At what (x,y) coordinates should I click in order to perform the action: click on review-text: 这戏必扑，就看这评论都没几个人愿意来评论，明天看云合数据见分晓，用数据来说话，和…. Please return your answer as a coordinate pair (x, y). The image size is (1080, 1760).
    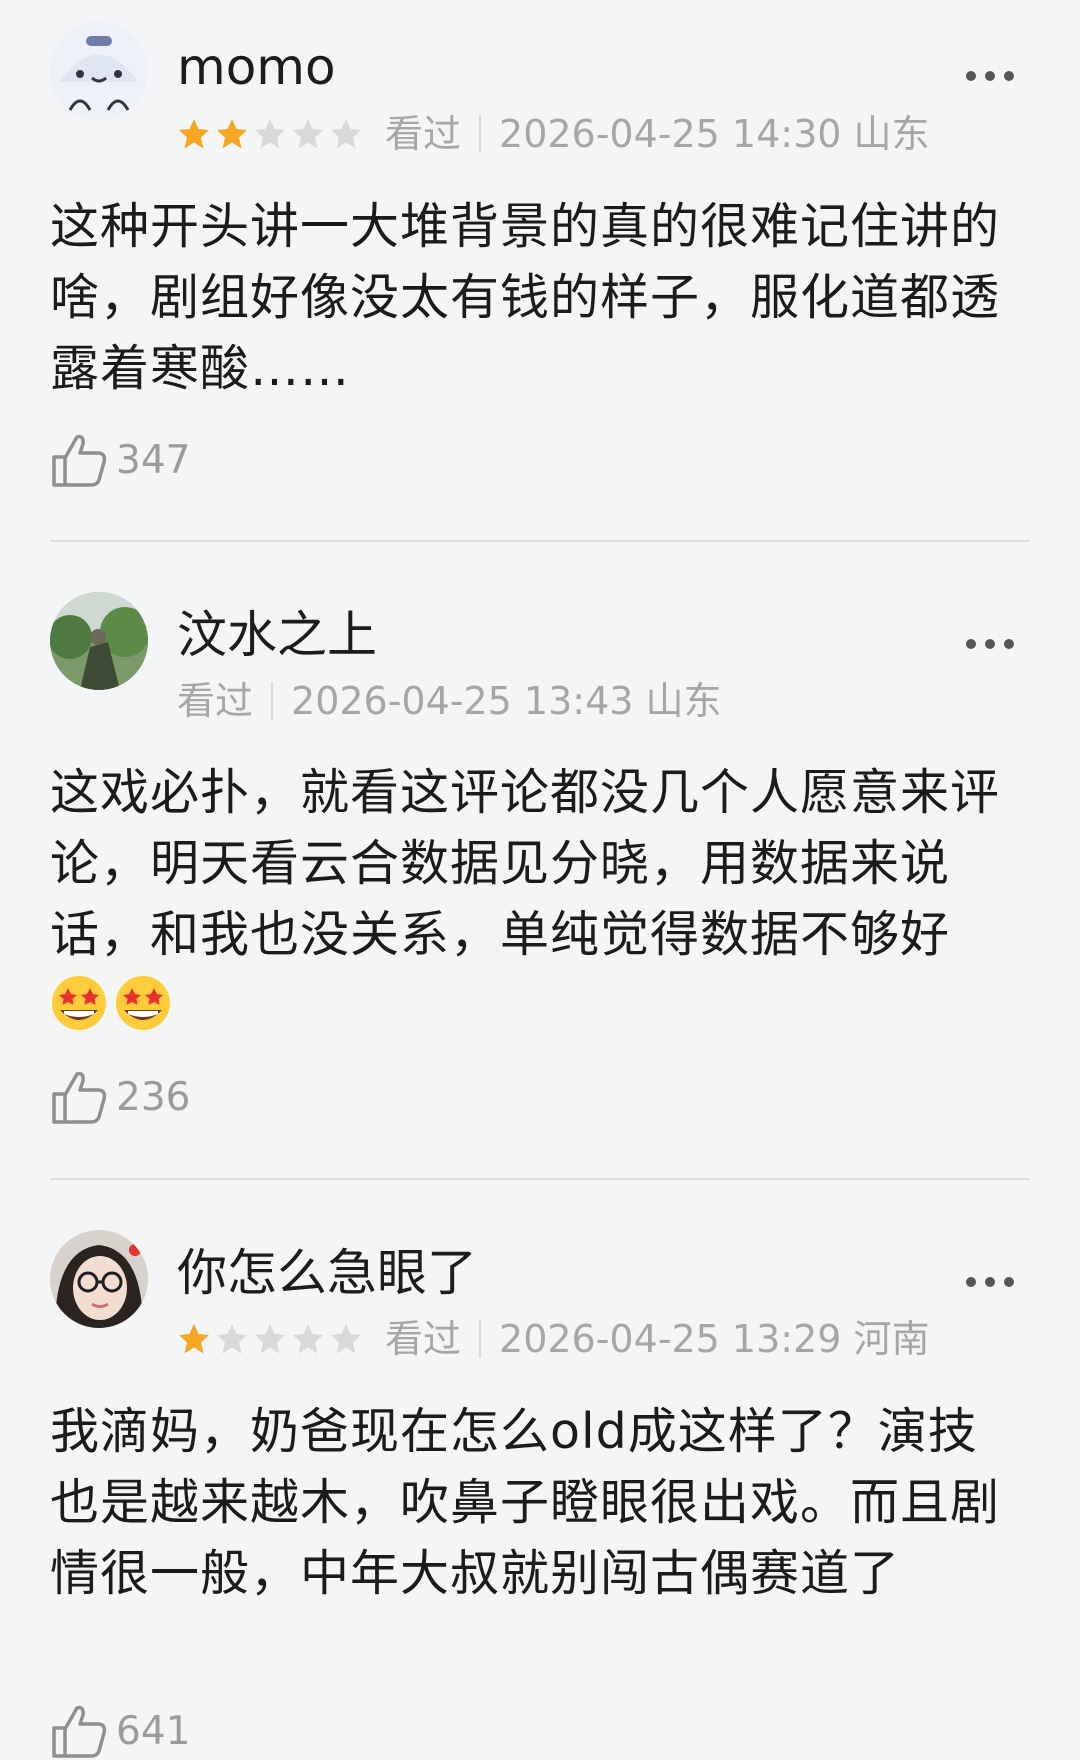
    Looking at the image, I should click on (530, 899).